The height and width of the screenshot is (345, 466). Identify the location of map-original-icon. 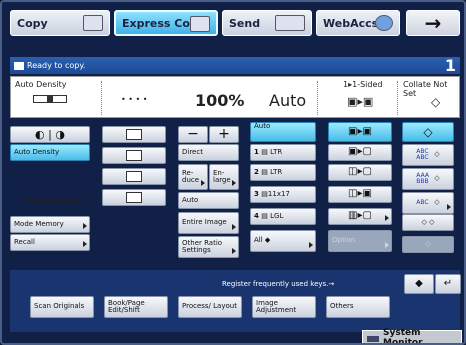
(134, 197).